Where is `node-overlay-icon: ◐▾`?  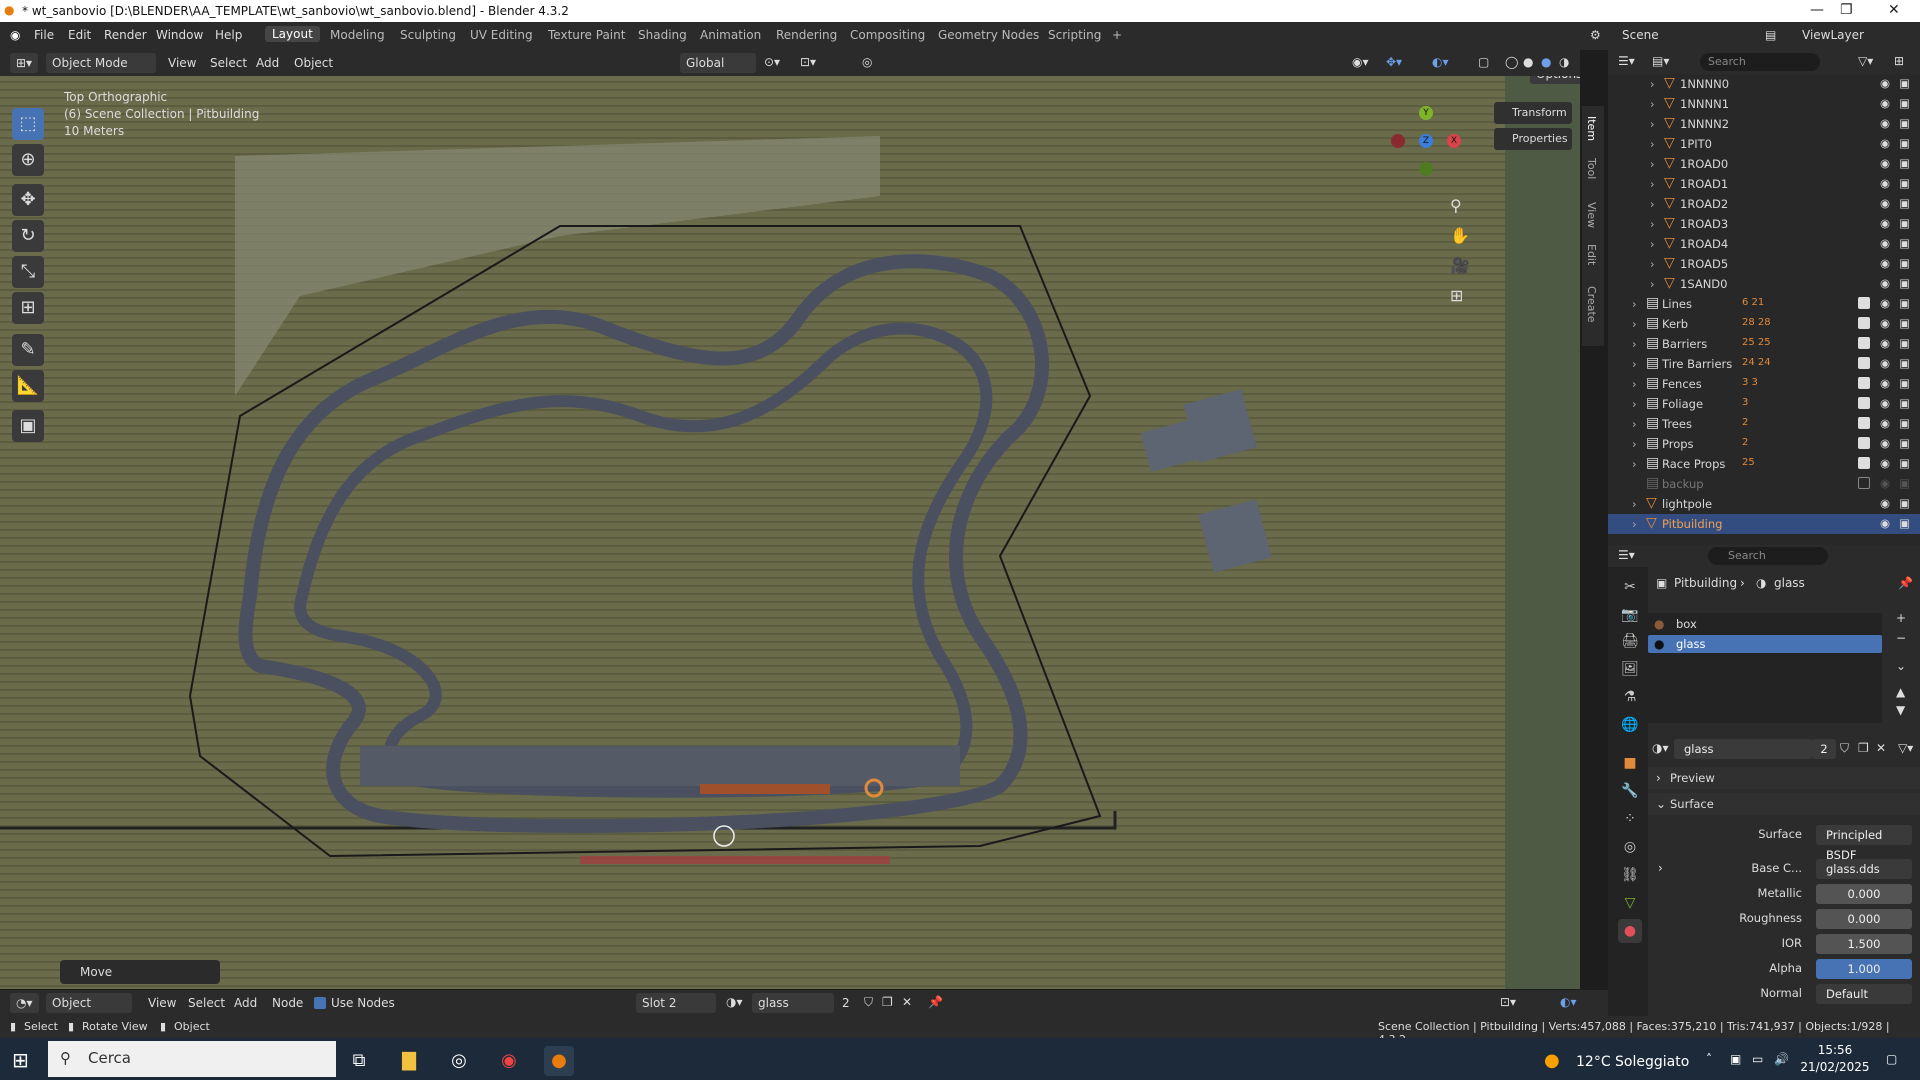 node-overlay-icon: ◐▾ is located at coordinates (1568, 1002).